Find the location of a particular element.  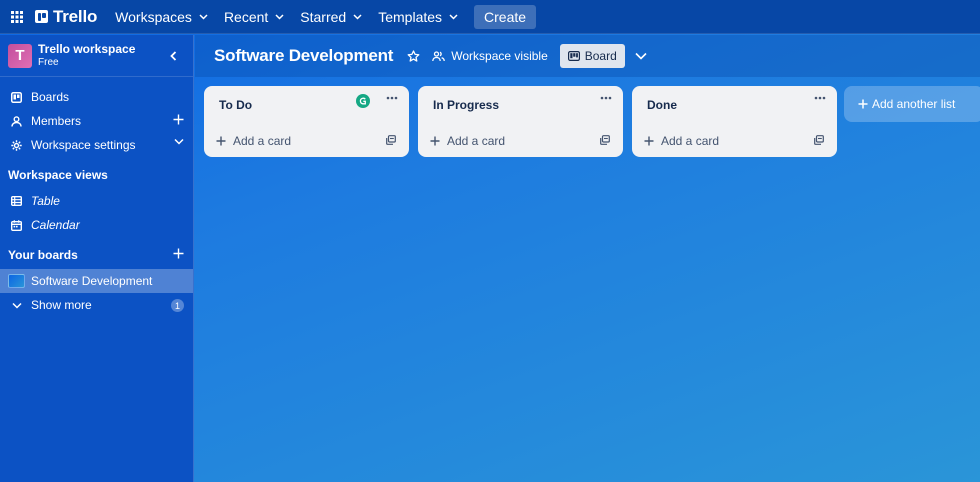

add-member-button is located at coordinates (178, 119).